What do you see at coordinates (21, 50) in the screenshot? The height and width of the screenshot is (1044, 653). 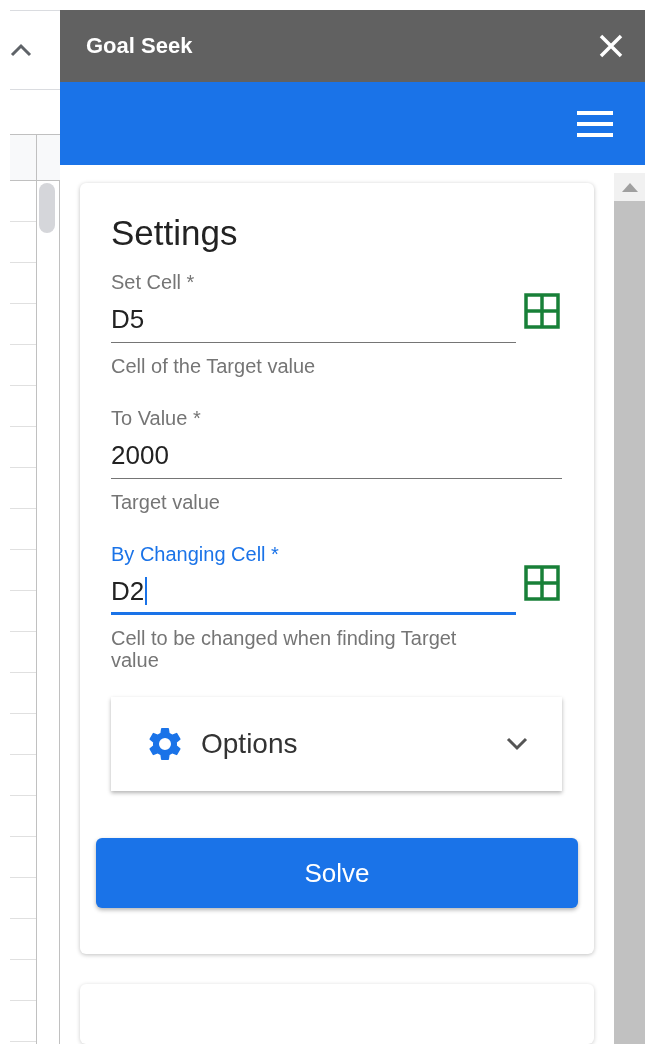 I see `caret-up-icon` at bounding box center [21, 50].